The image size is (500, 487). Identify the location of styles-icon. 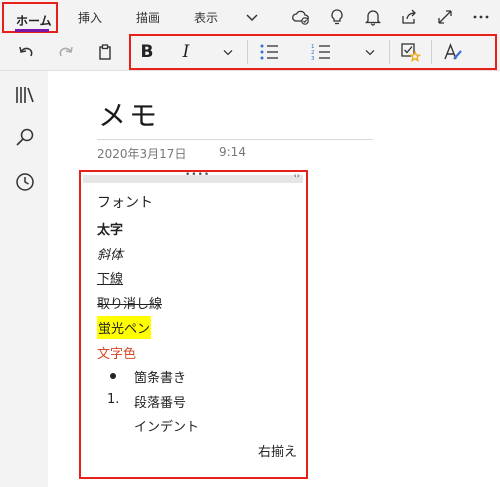
(453, 51).